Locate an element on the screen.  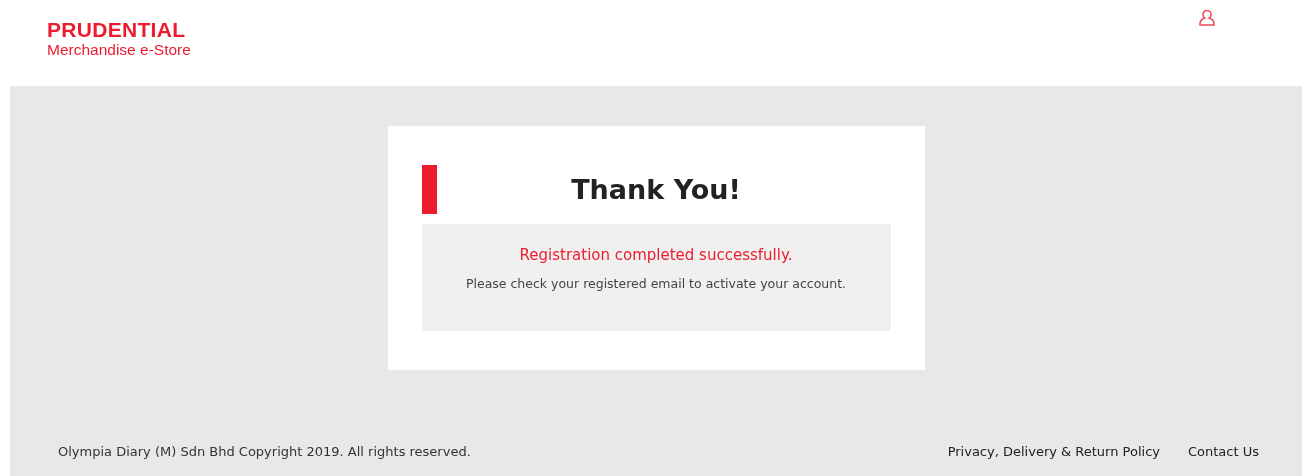
brand-subtitle: Merchandise e-Store is located at coordinates (119, 50).